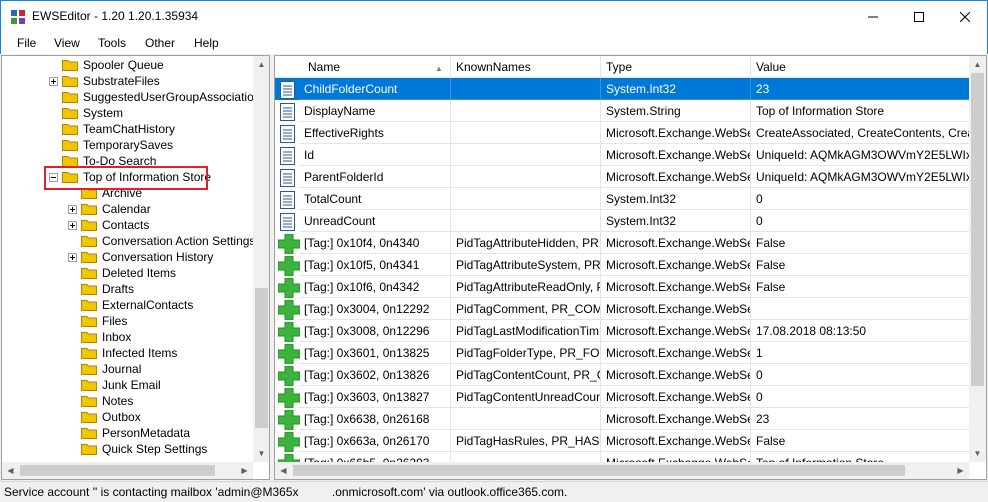 This screenshot has width=988, height=502. I want to click on menu-other: Other, so click(160, 43).